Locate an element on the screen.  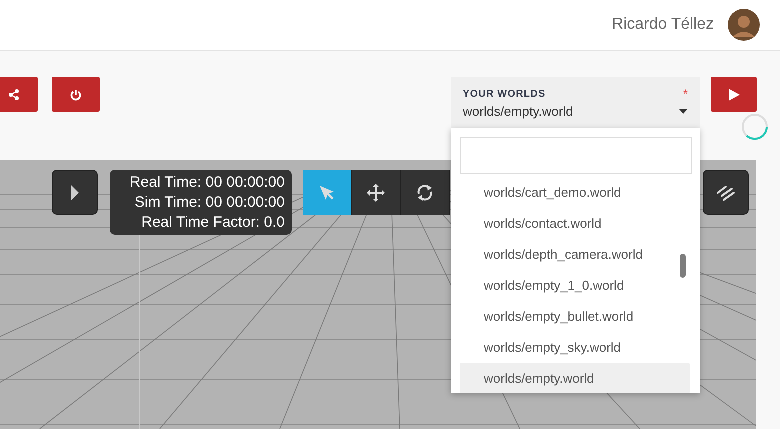
scrollbar-thumb is located at coordinates (683, 266).